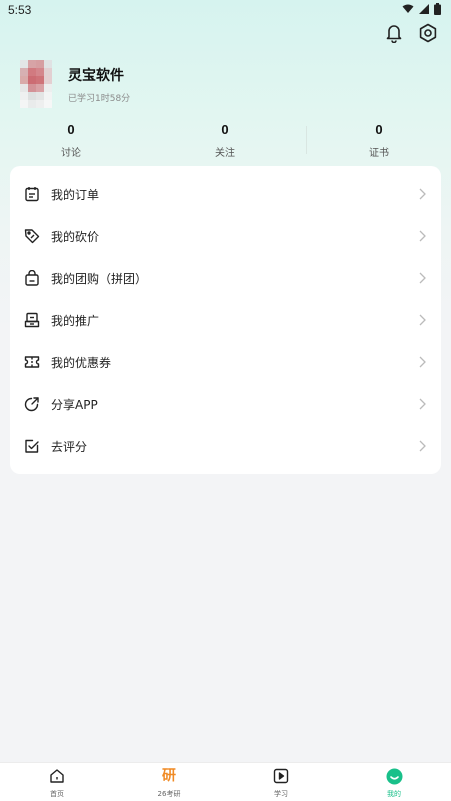  Describe the element at coordinates (32, 194) in the screenshot. I see `order-icon` at that location.